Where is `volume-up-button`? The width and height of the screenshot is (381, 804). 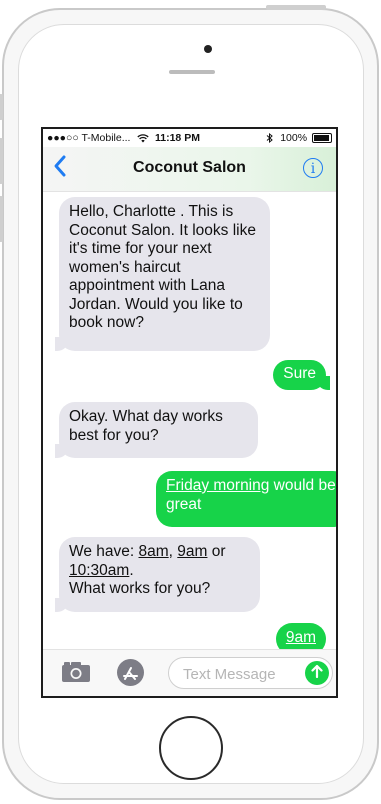 volume-up-button is located at coordinates (1, 161).